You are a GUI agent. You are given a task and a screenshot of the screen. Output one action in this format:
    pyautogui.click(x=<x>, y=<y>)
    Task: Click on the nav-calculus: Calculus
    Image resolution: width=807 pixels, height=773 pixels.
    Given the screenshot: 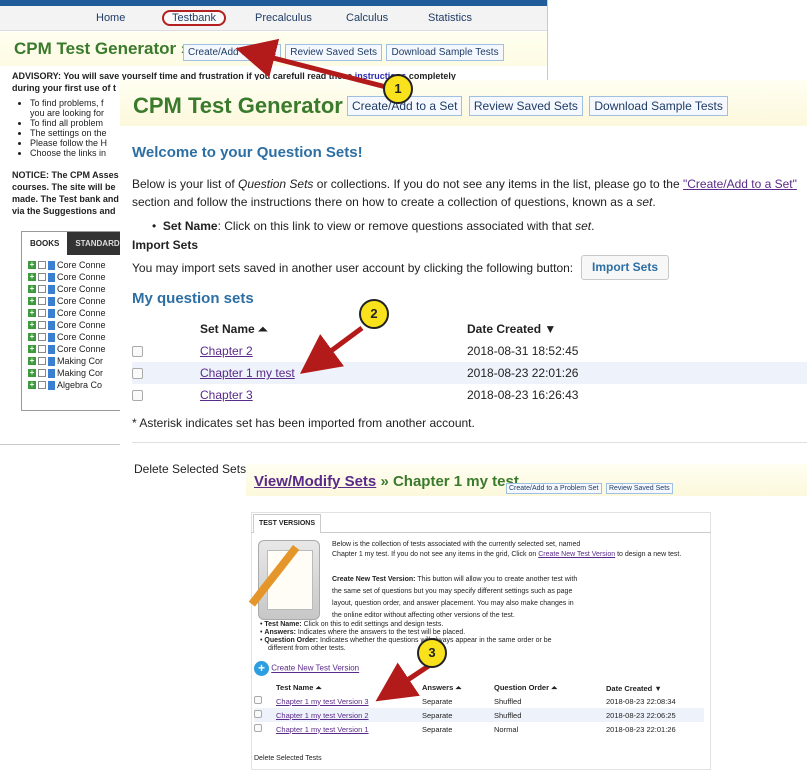 What is the action you would take?
    pyautogui.click(x=367, y=18)
    